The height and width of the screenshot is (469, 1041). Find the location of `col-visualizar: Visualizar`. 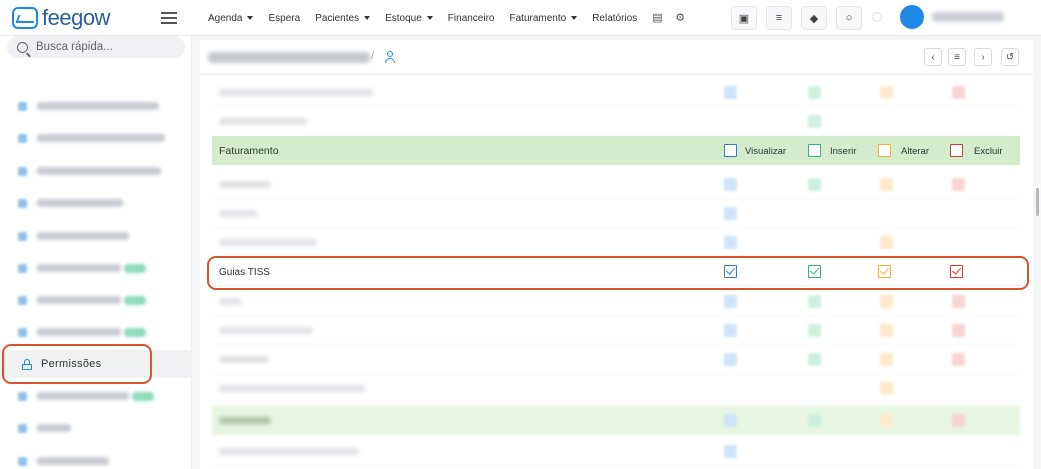

col-visualizar: Visualizar is located at coordinates (766, 151).